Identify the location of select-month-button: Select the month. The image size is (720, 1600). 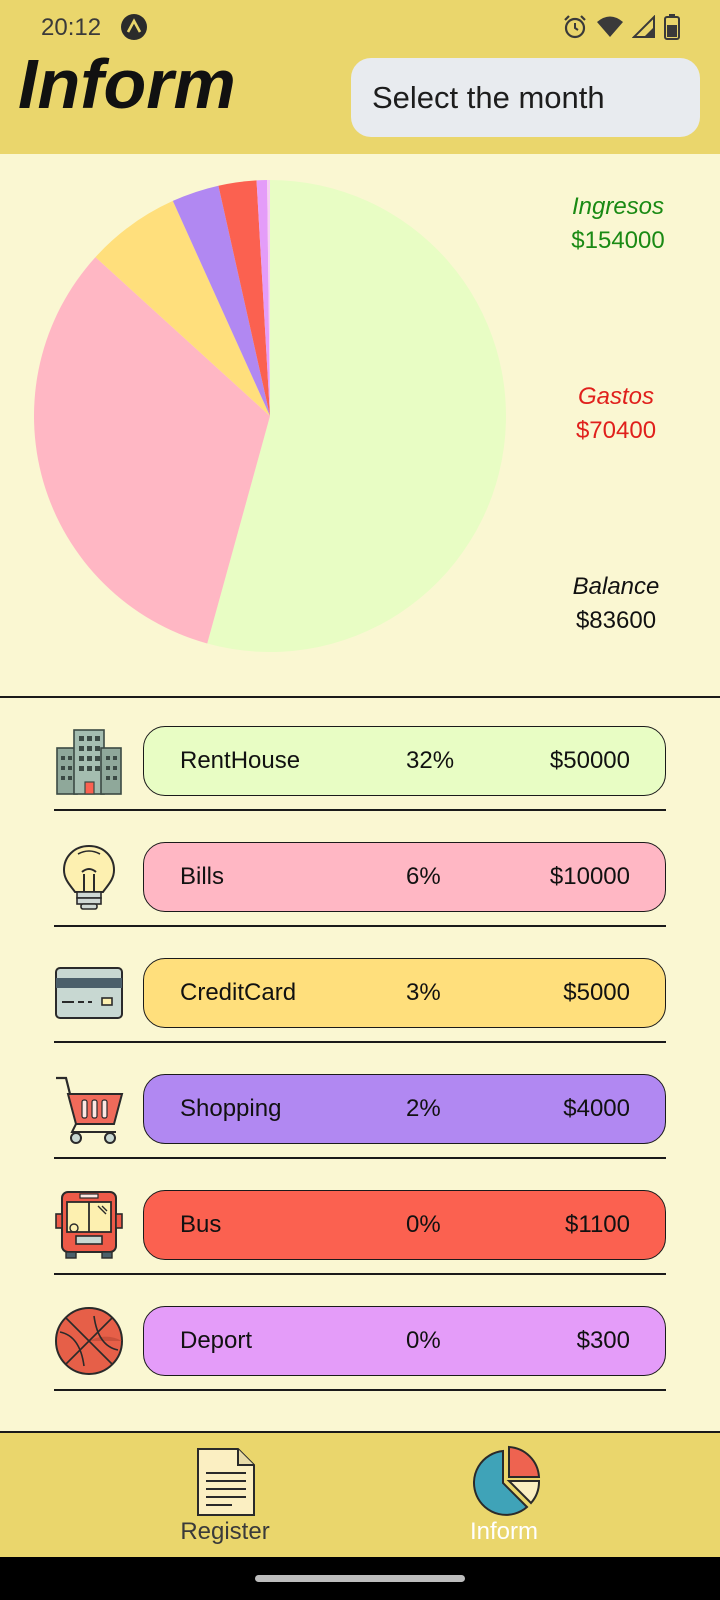
(525, 97).